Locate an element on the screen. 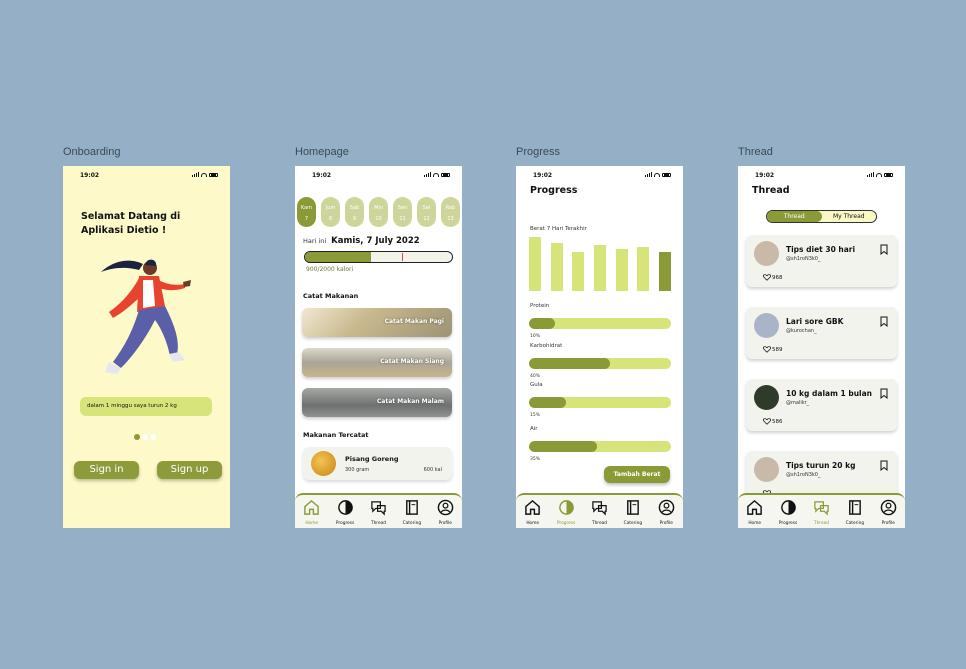  thread-title: Lari sore GBK is located at coordinates (815, 321).